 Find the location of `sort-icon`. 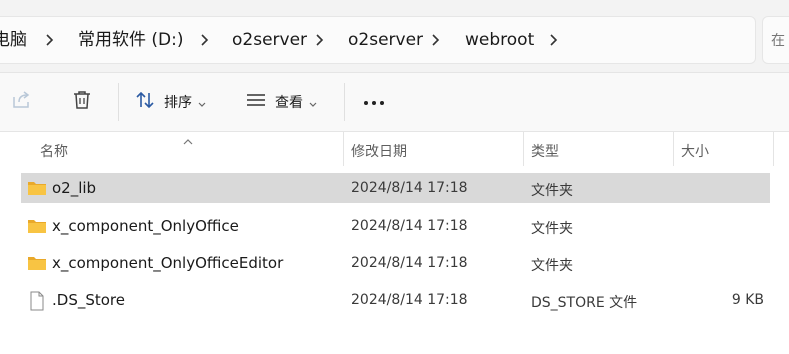

sort-icon is located at coordinates (145, 102).